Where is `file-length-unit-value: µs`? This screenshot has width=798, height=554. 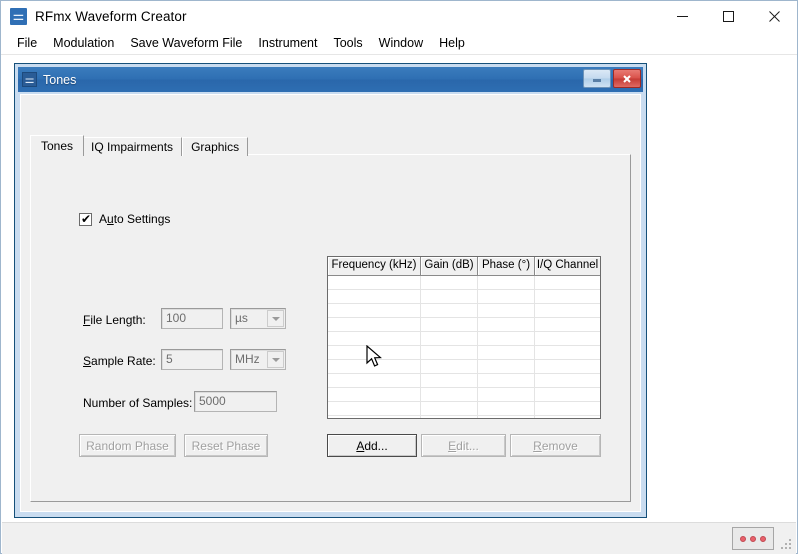 file-length-unit-value: µs is located at coordinates (241, 318).